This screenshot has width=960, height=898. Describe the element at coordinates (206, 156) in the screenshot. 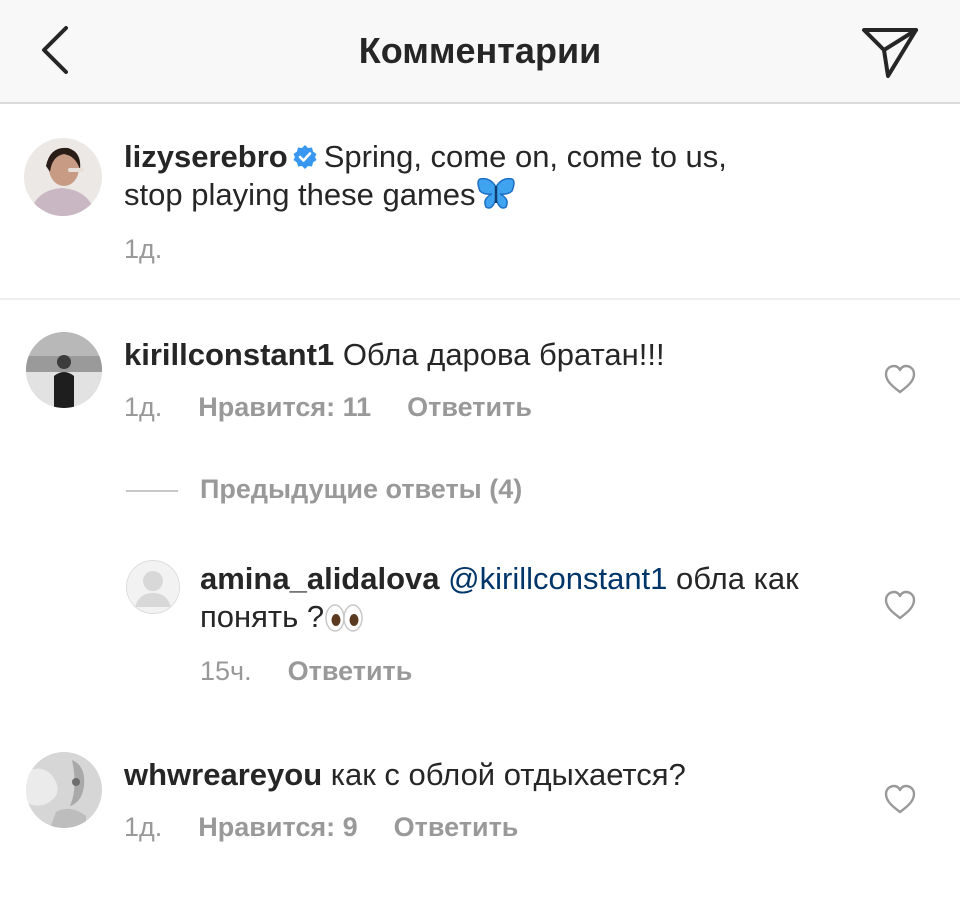

I see `caption-username: lizyserebro` at that location.